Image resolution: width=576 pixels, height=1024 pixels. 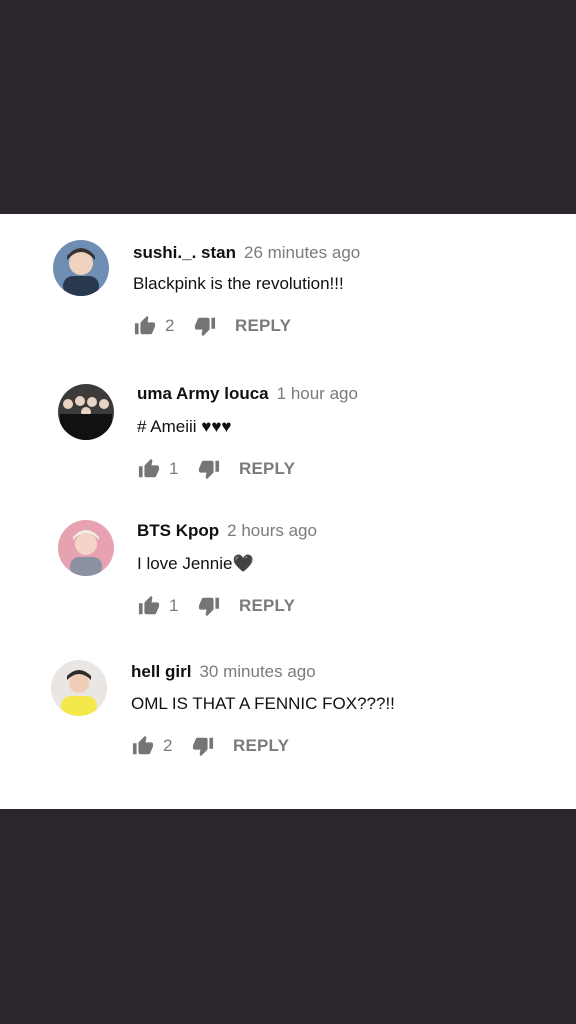 I want to click on comment-meta: sushi._. stan 26 minutes ago, so click(x=246, y=253).